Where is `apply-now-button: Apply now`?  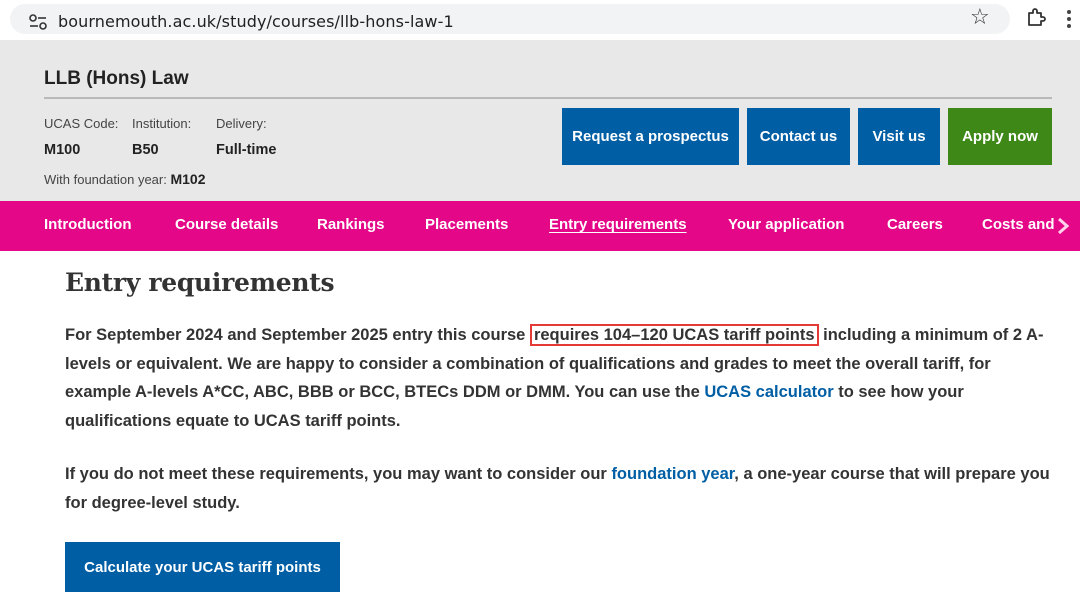 apply-now-button: Apply now is located at coordinates (1000, 136).